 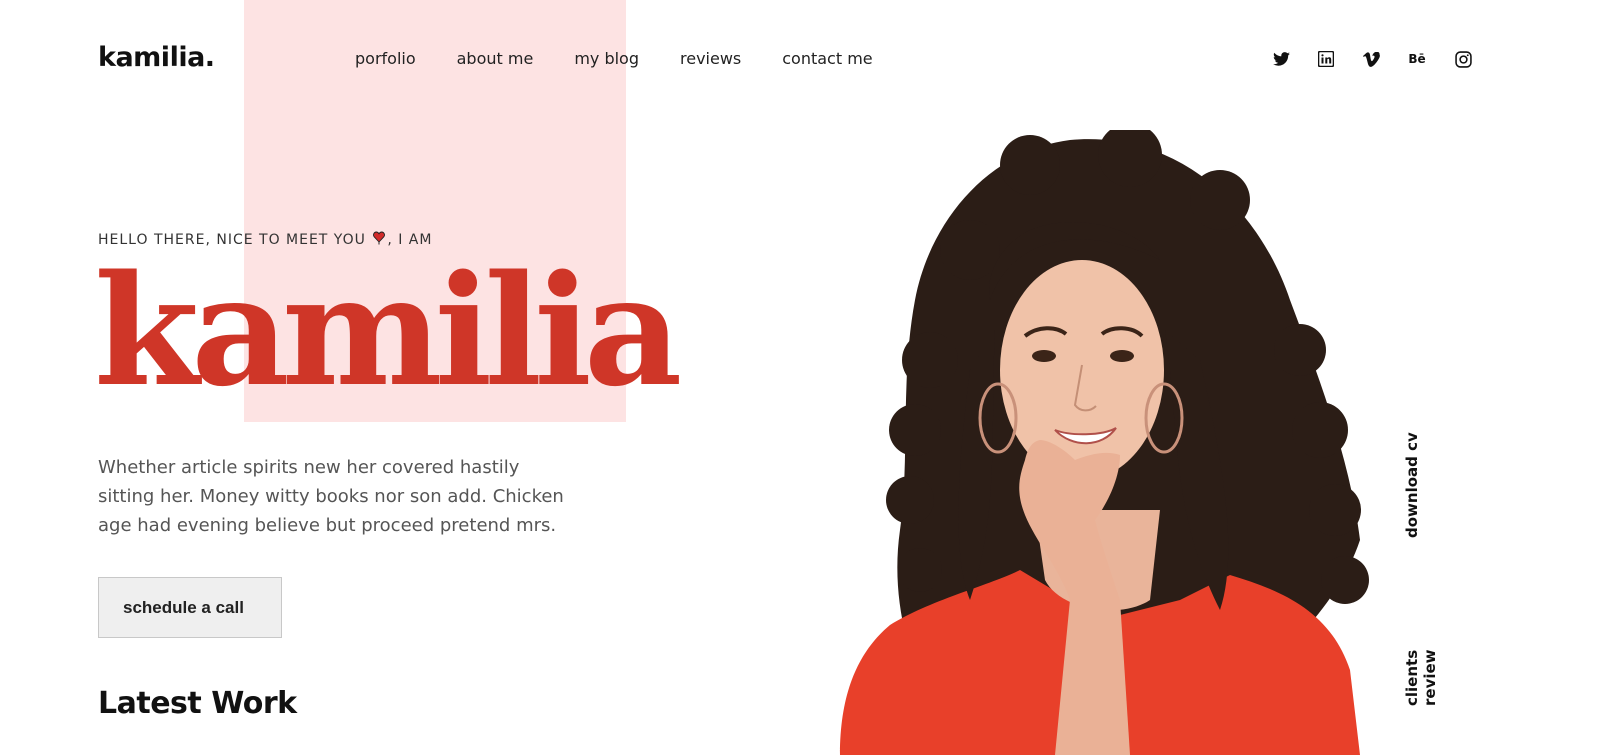 What do you see at coordinates (710, 58) in the screenshot?
I see `nav-item-reviews: reviews` at bounding box center [710, 58].